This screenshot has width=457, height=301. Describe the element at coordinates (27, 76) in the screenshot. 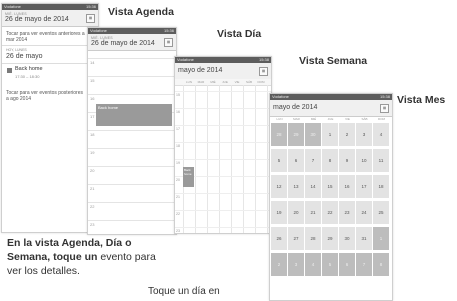

I see `agenda-event-time: 17:30 – 18:30` at that location.